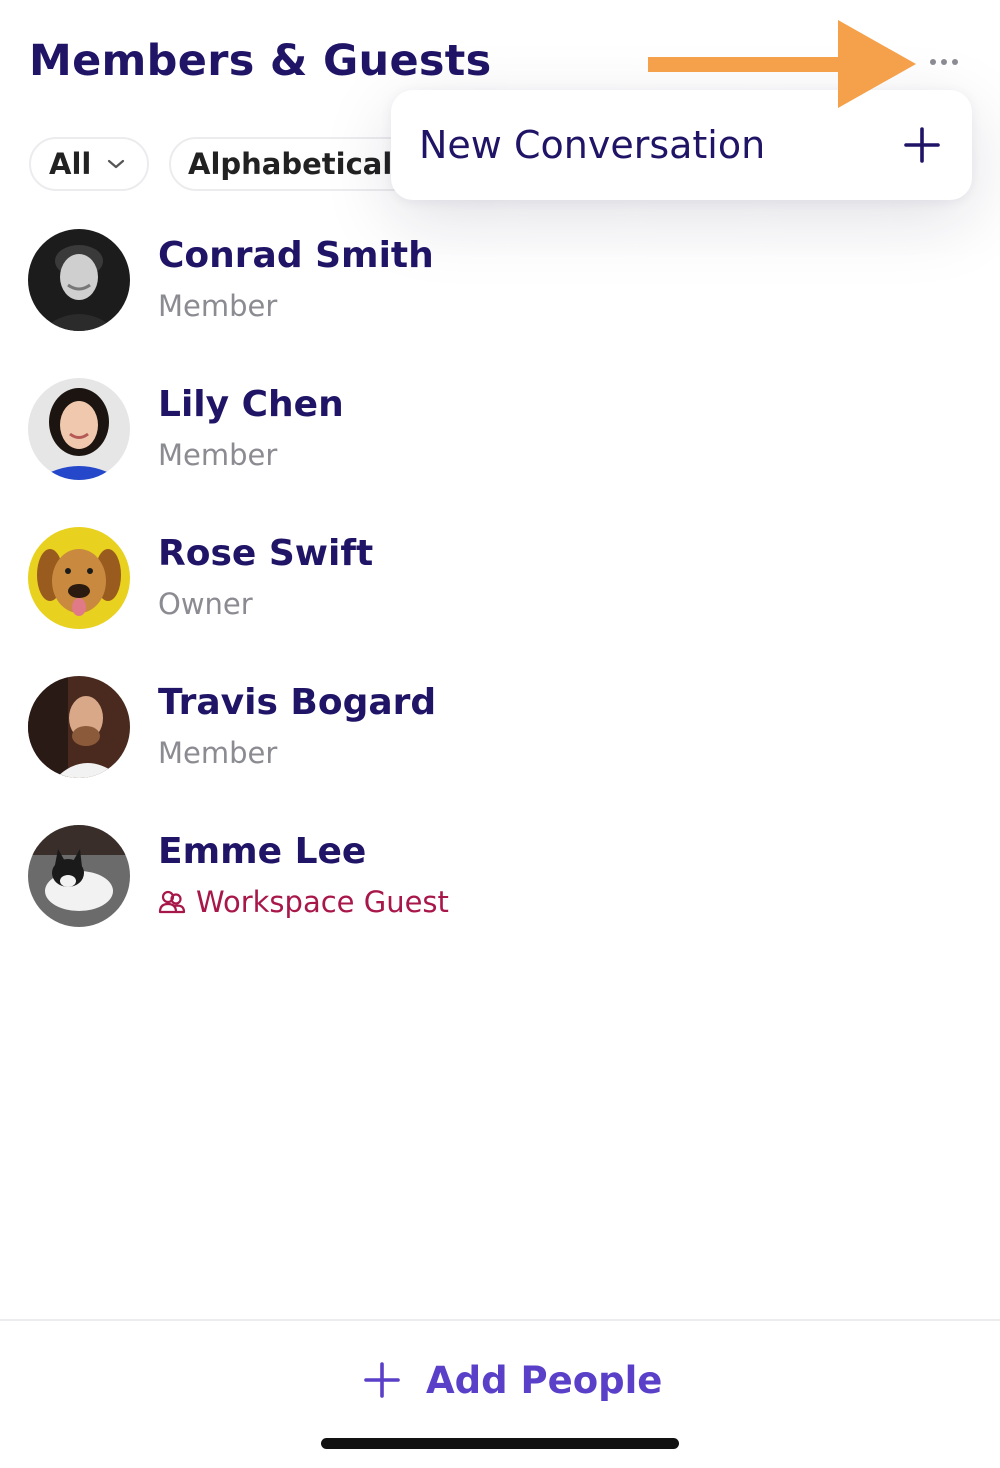  I want to click on type-filter-label: All, so click(70, 164).